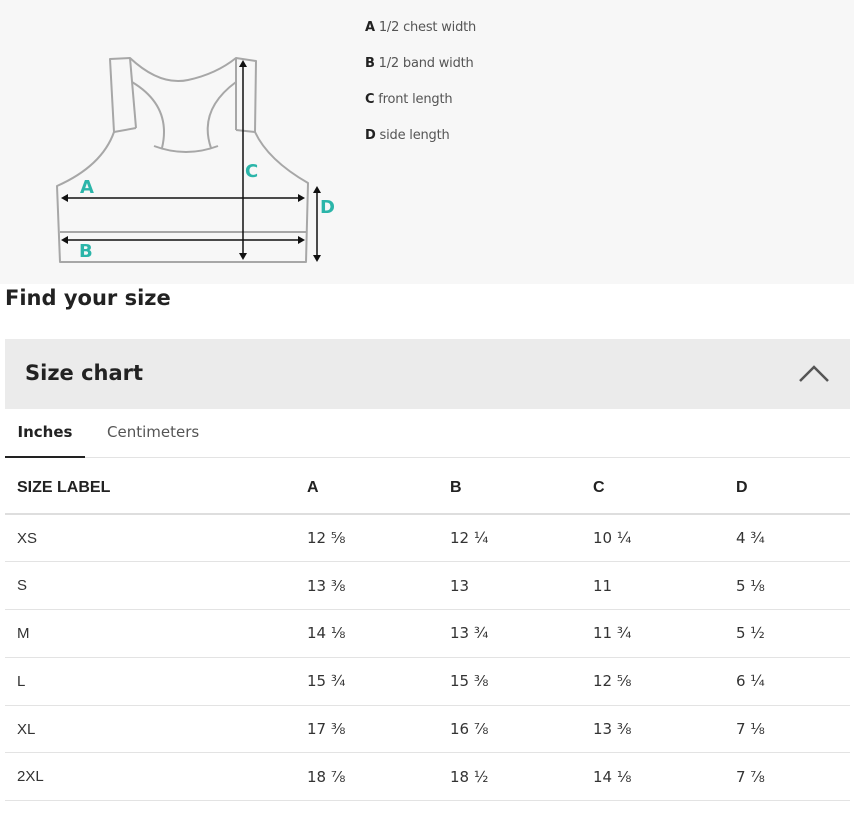 The height and width of the screenshot is (824, 854). Describe the element at coordinates (251, 171) in the screenshot. I see `diagram-label-c: C` at that location.